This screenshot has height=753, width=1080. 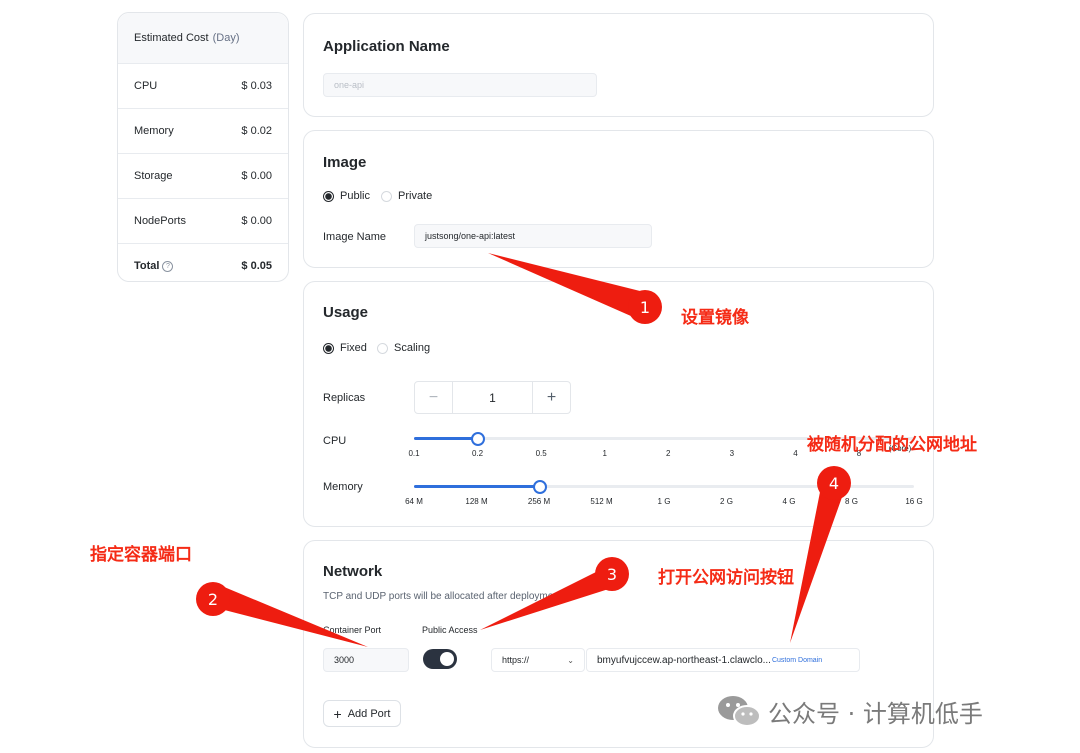 I want to click on cpu-label: CPU, so click(x=335, y=441).